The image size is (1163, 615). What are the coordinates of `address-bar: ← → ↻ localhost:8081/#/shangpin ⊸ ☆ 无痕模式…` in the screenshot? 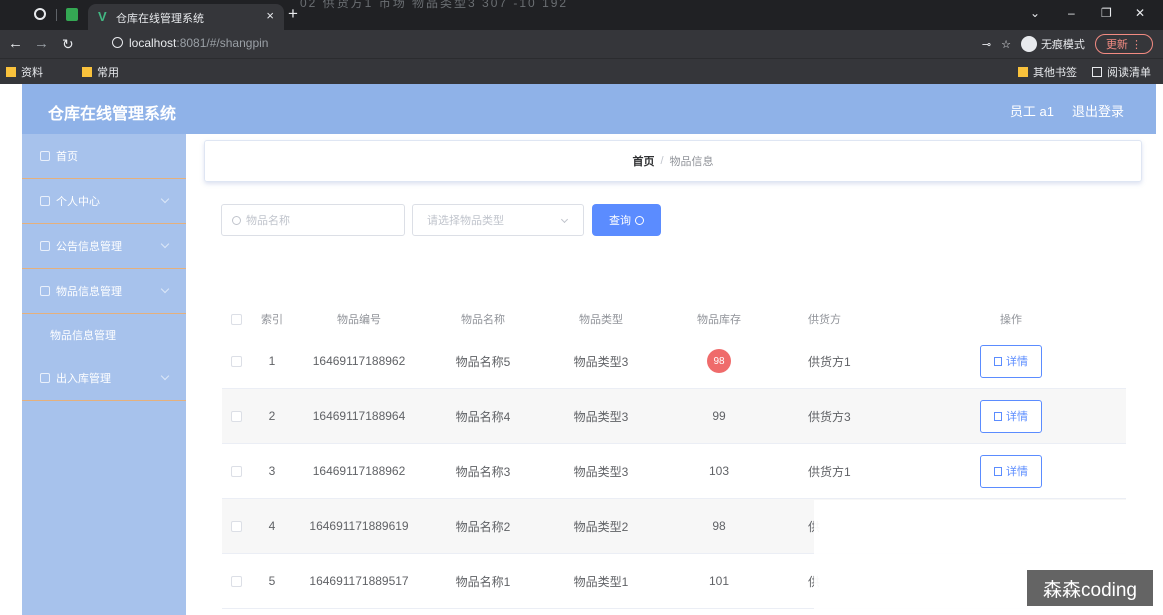 It's located at (581, 44).